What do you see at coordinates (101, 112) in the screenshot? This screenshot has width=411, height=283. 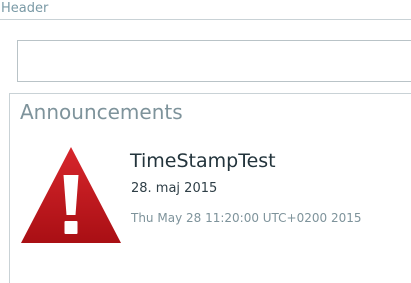 I see `announcements-title: Announcements` at bounding box center [101, 112].